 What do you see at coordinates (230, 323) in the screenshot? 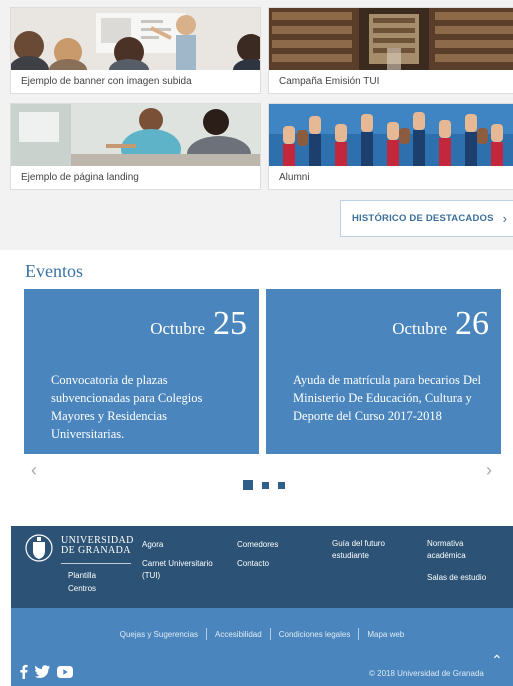
I see `event-day: 25` at bounding box center [230, 323].